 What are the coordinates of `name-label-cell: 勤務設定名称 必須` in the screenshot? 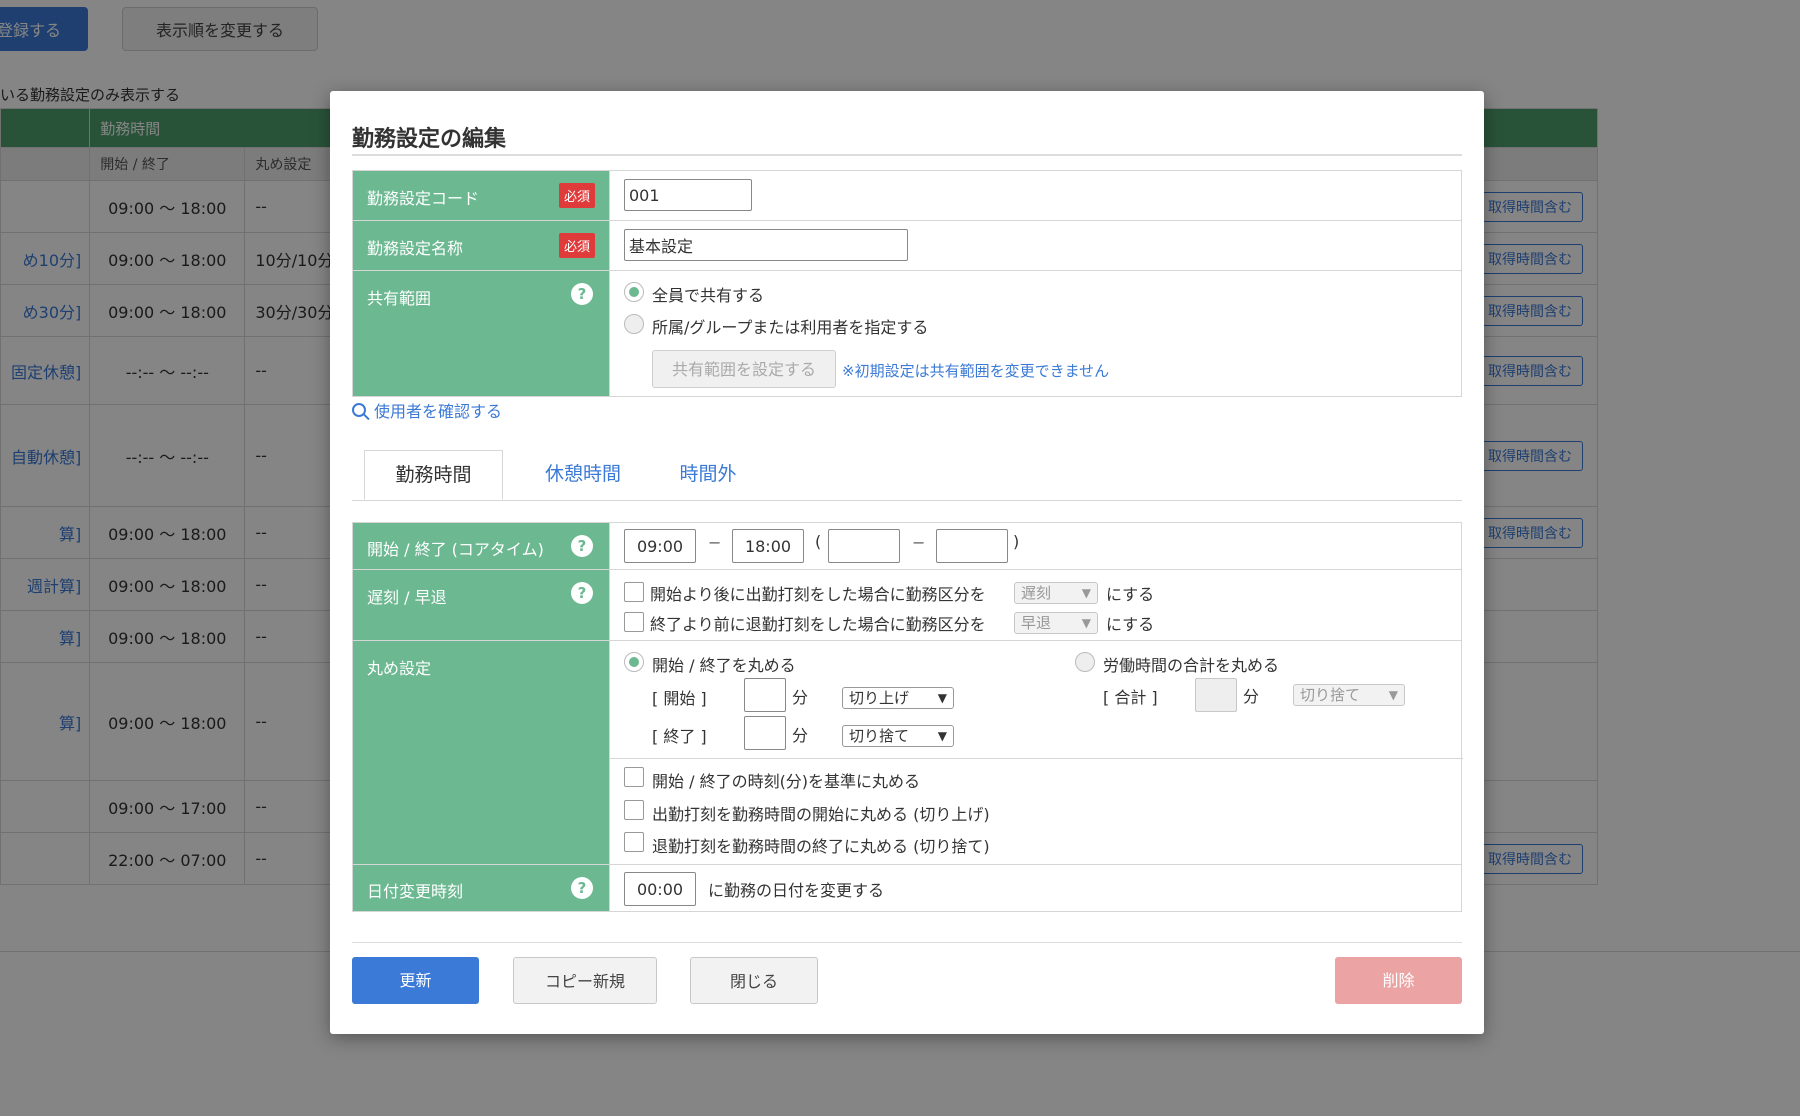 It's located at (481, 245).